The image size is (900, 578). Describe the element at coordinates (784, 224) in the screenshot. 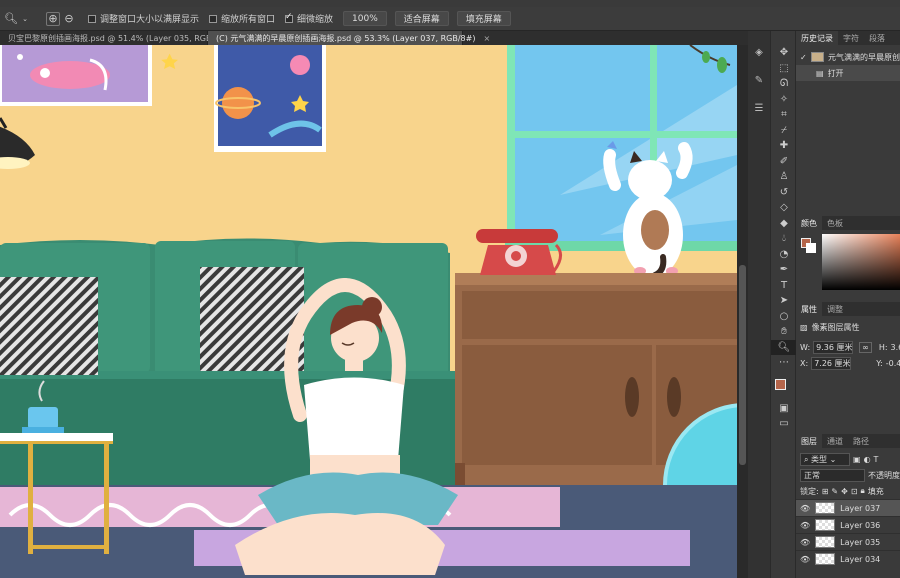

I see `paint-bucket-icon: ◆` at that location.